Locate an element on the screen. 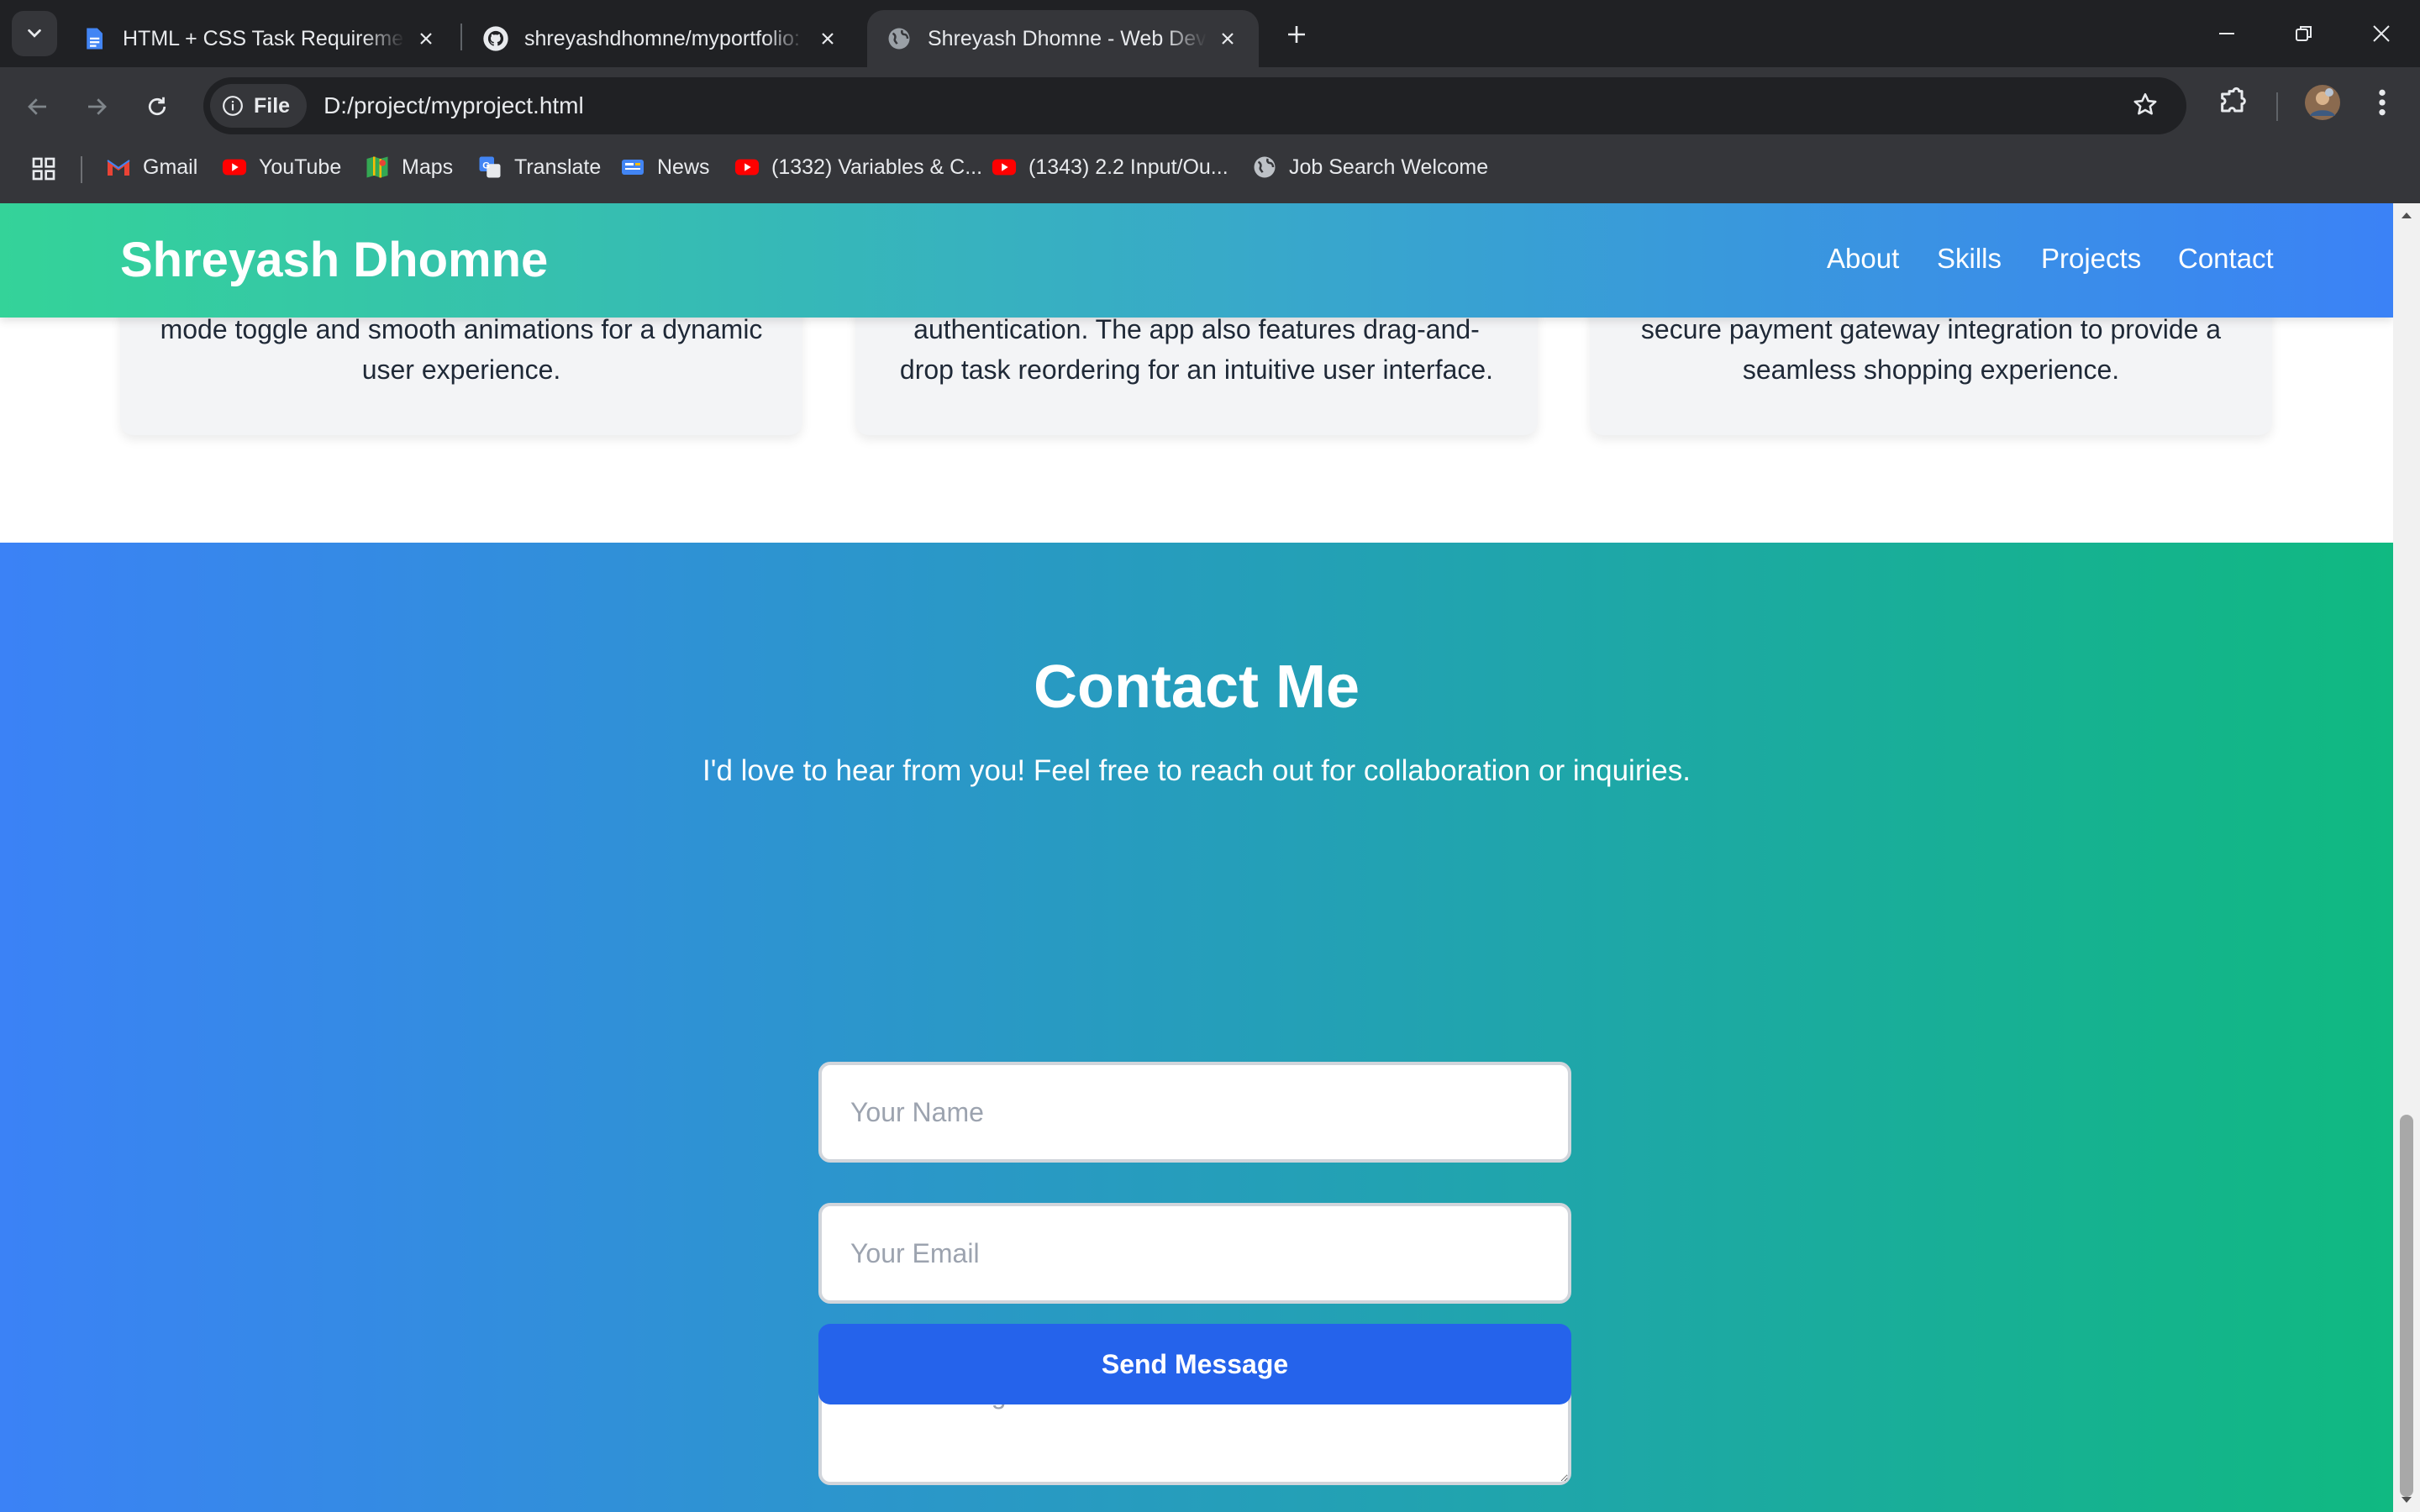 This screenshot has height=1512, width=2420. tab-title: shreyashdhomne/myportfolio: F is located at coordinates (665, 38).